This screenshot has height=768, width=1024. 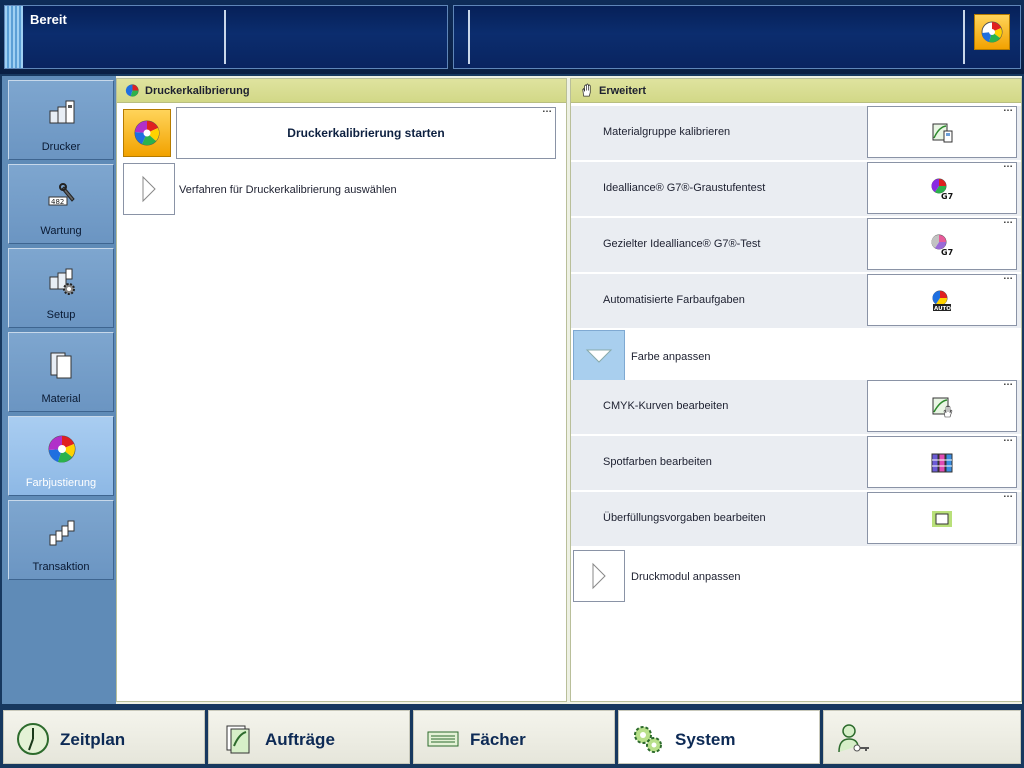 I want to click on jobs-icon, so click(x=238, y=739).